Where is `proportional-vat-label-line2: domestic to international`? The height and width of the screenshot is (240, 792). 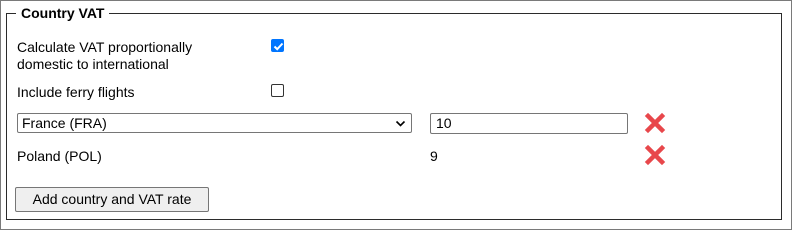
proportional-vat-label-line2: domestic to international is located at coordinates (93, 64).